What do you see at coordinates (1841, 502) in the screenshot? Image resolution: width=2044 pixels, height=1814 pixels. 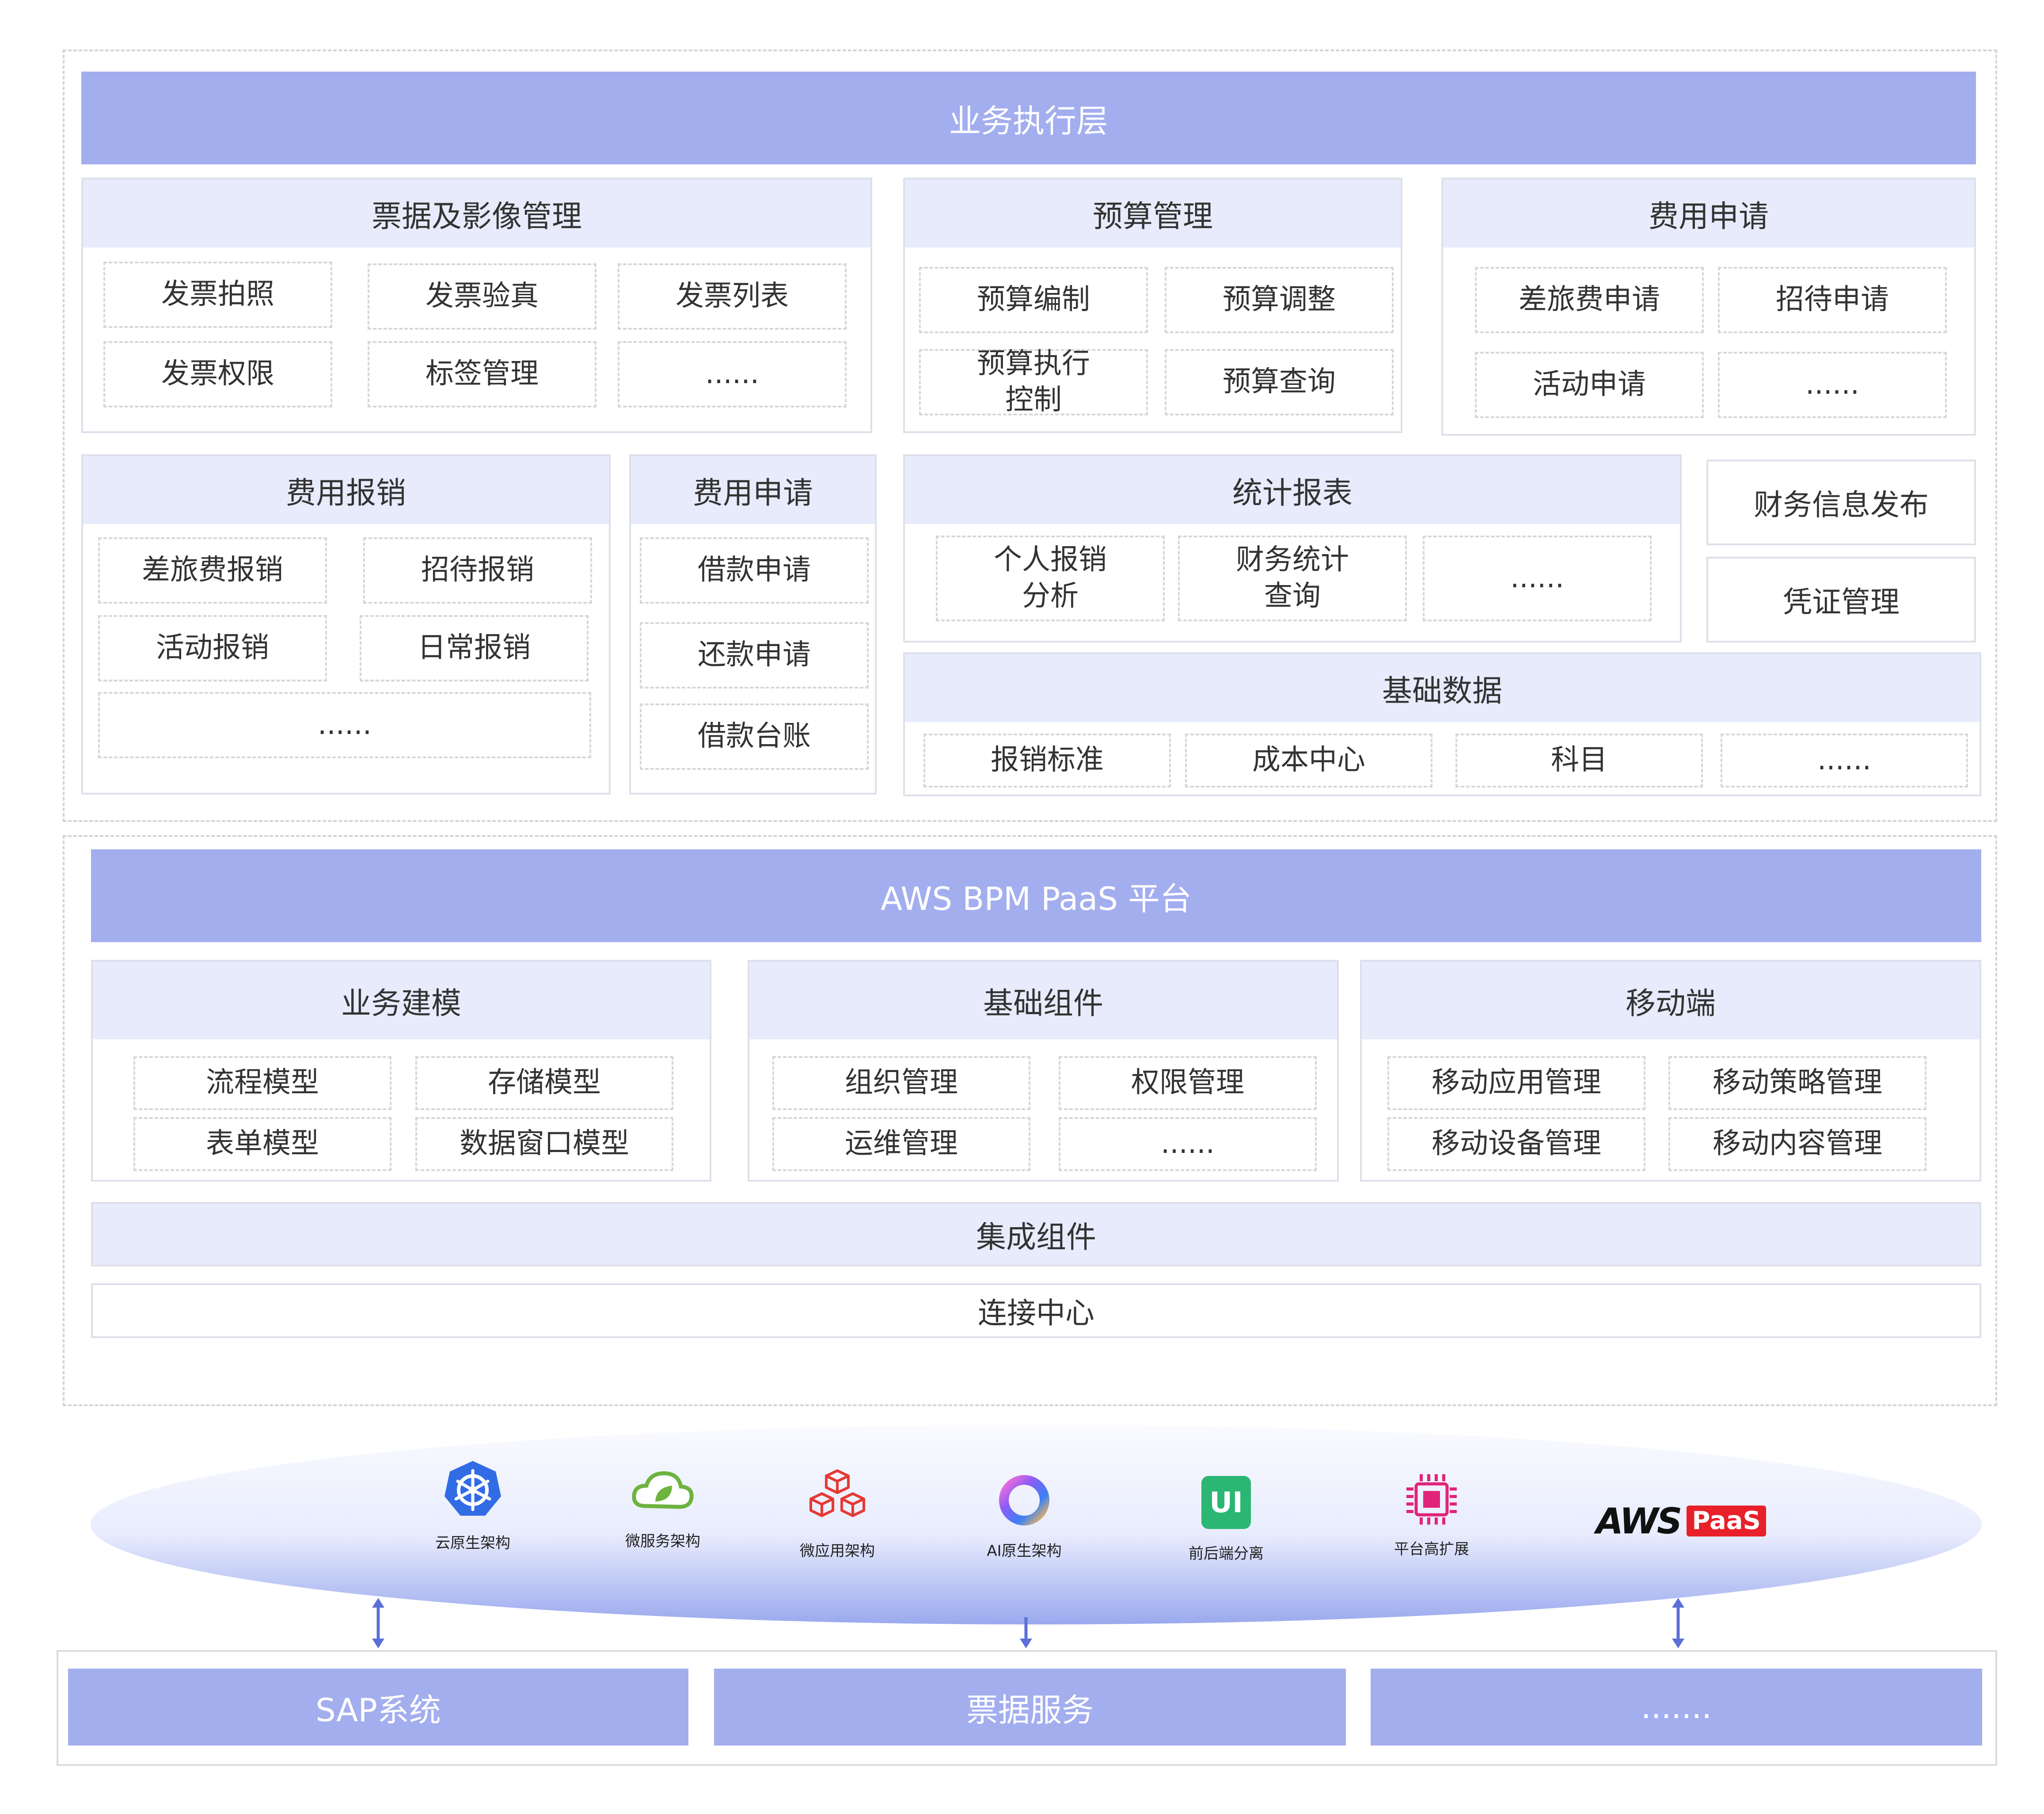 I see `financial-info-release-item: 财务信息发布` at bounding box center [1841, 502].